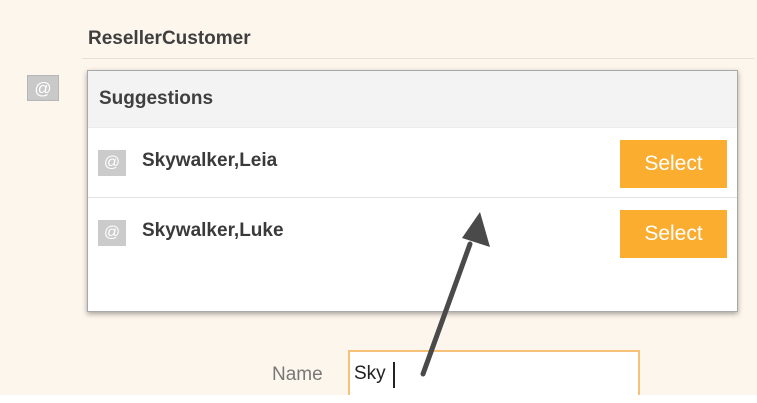 Image resolution: width=757 pixels, height=403 pixels. What do you see at coordinates (455, 294) in the screenshot?
I see `annotation-arrow-icon` at bounding box center [455, 294].